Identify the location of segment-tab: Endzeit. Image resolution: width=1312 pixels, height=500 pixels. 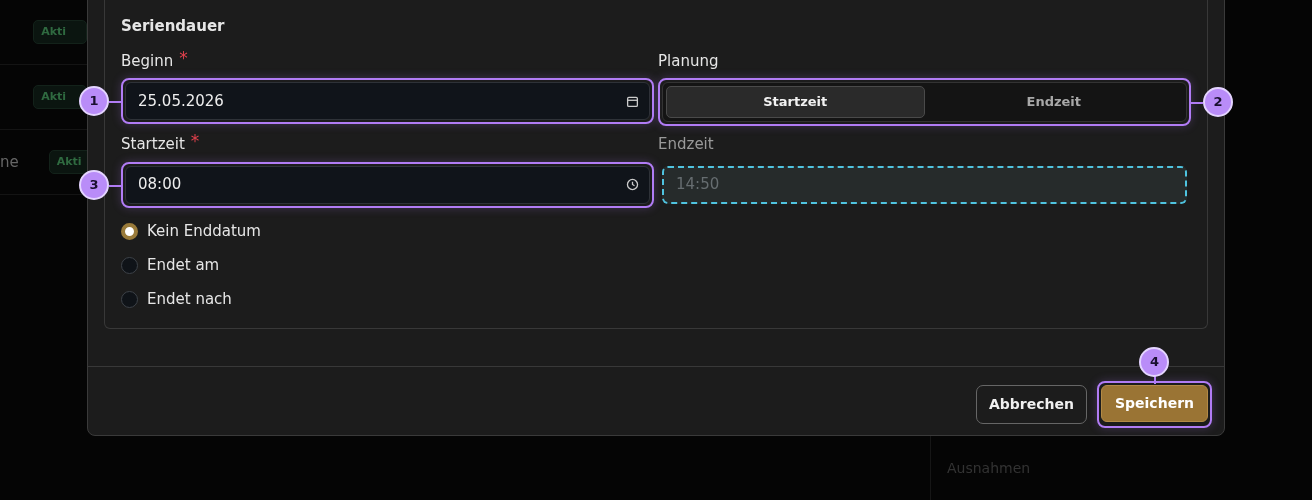
(1053, 102).